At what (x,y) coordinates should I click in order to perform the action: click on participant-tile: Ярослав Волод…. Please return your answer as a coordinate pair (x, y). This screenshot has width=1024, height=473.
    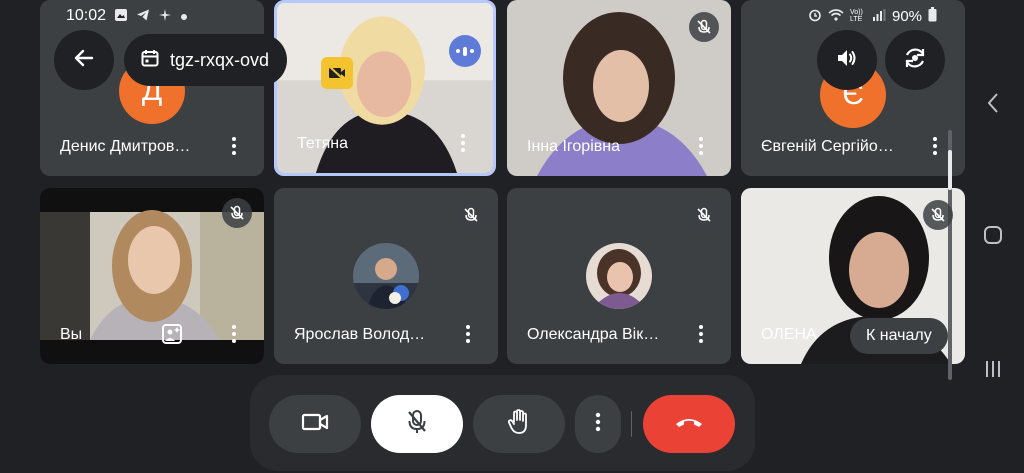
    Looking at the image, I should click on (386, 276).